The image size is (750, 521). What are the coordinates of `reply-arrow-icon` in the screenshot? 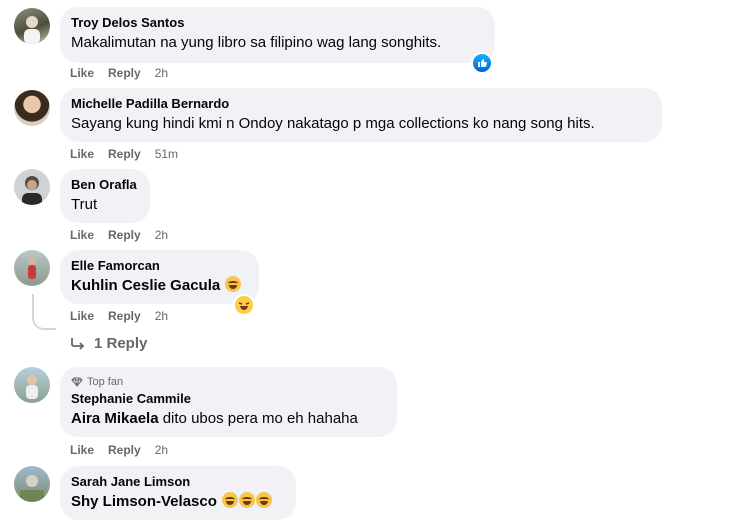 It's located at (78, 343).